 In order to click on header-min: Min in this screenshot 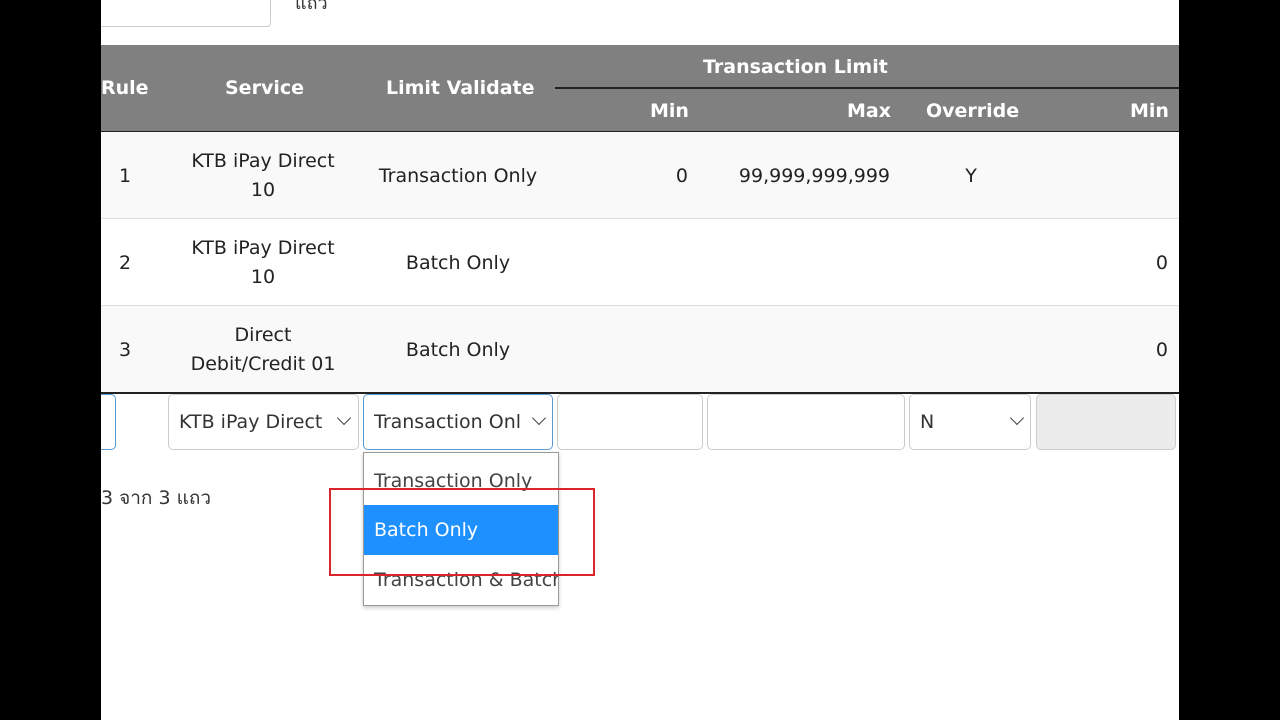, I will do `click(669, 111)`.